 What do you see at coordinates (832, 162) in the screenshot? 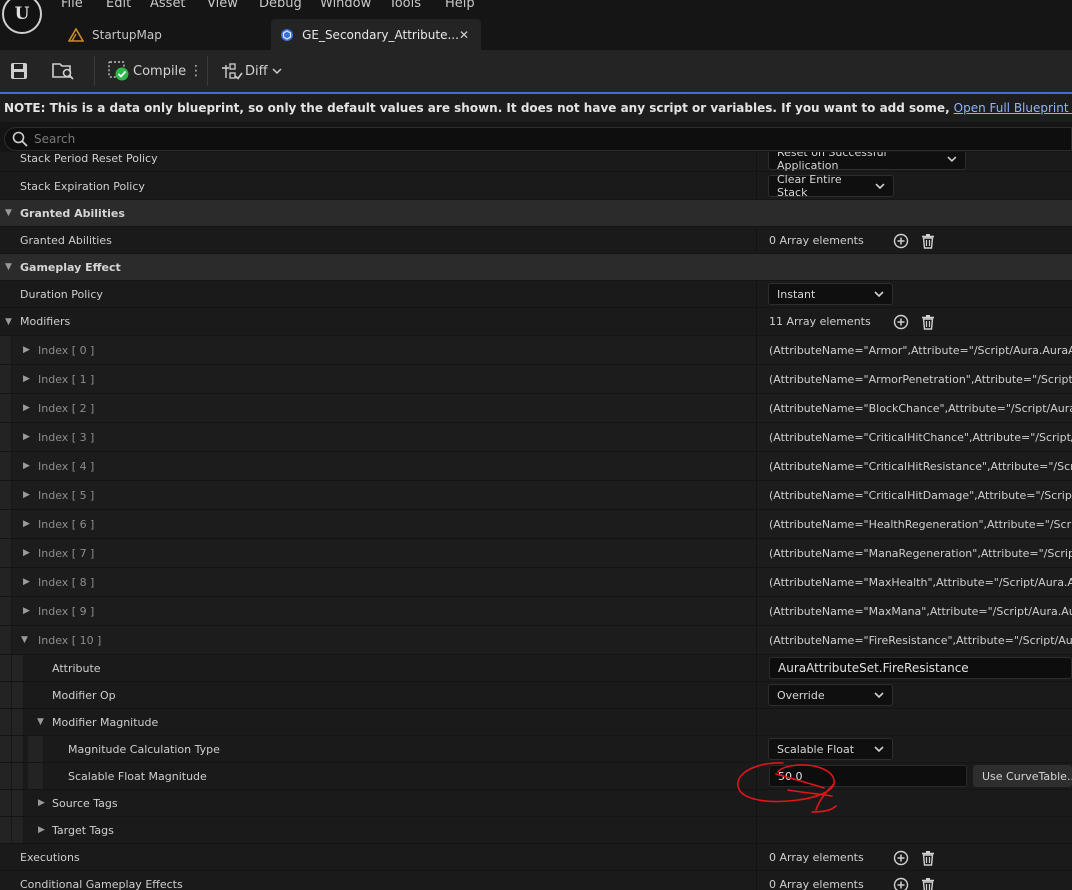
I see `dropdown-value: Reset on Successful Application` at bounding box center [832, 162].